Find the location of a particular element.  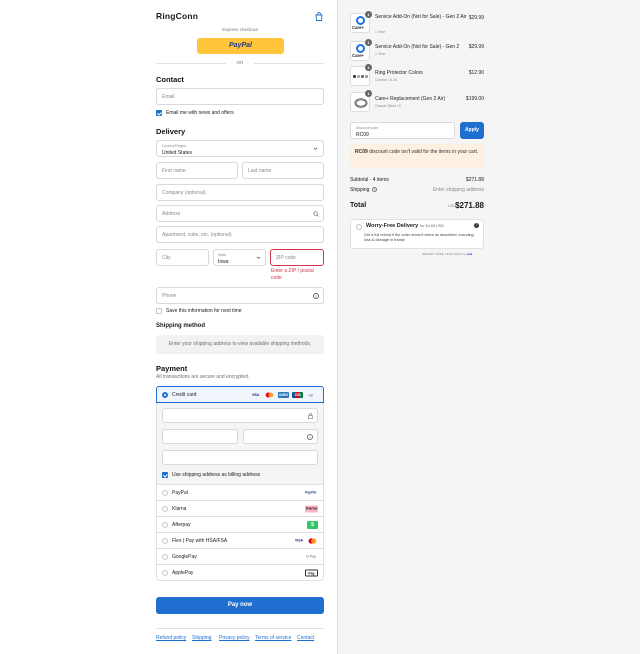

item-logo-text: Care+ is located at coordinates (358, 27).